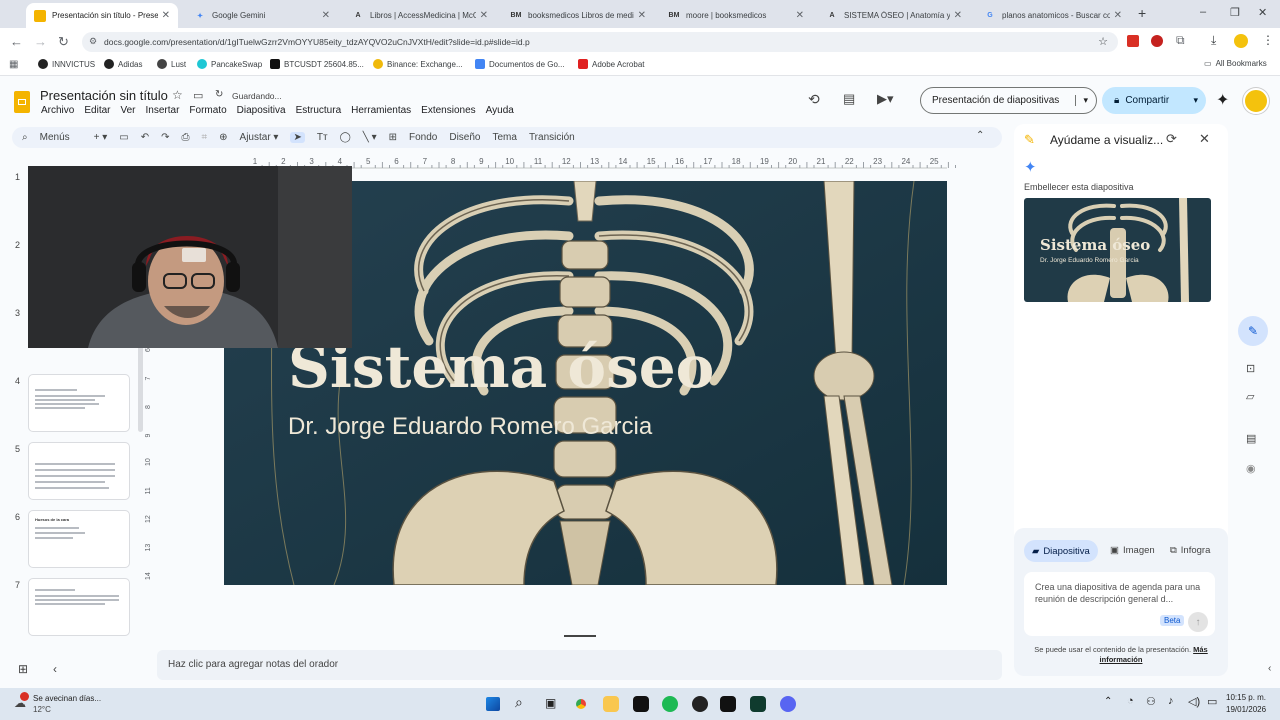  Describe the element at coordinates (1253, 331) in the screenshot. I see `gemini-wand-rail-icon: ✎` at that location.